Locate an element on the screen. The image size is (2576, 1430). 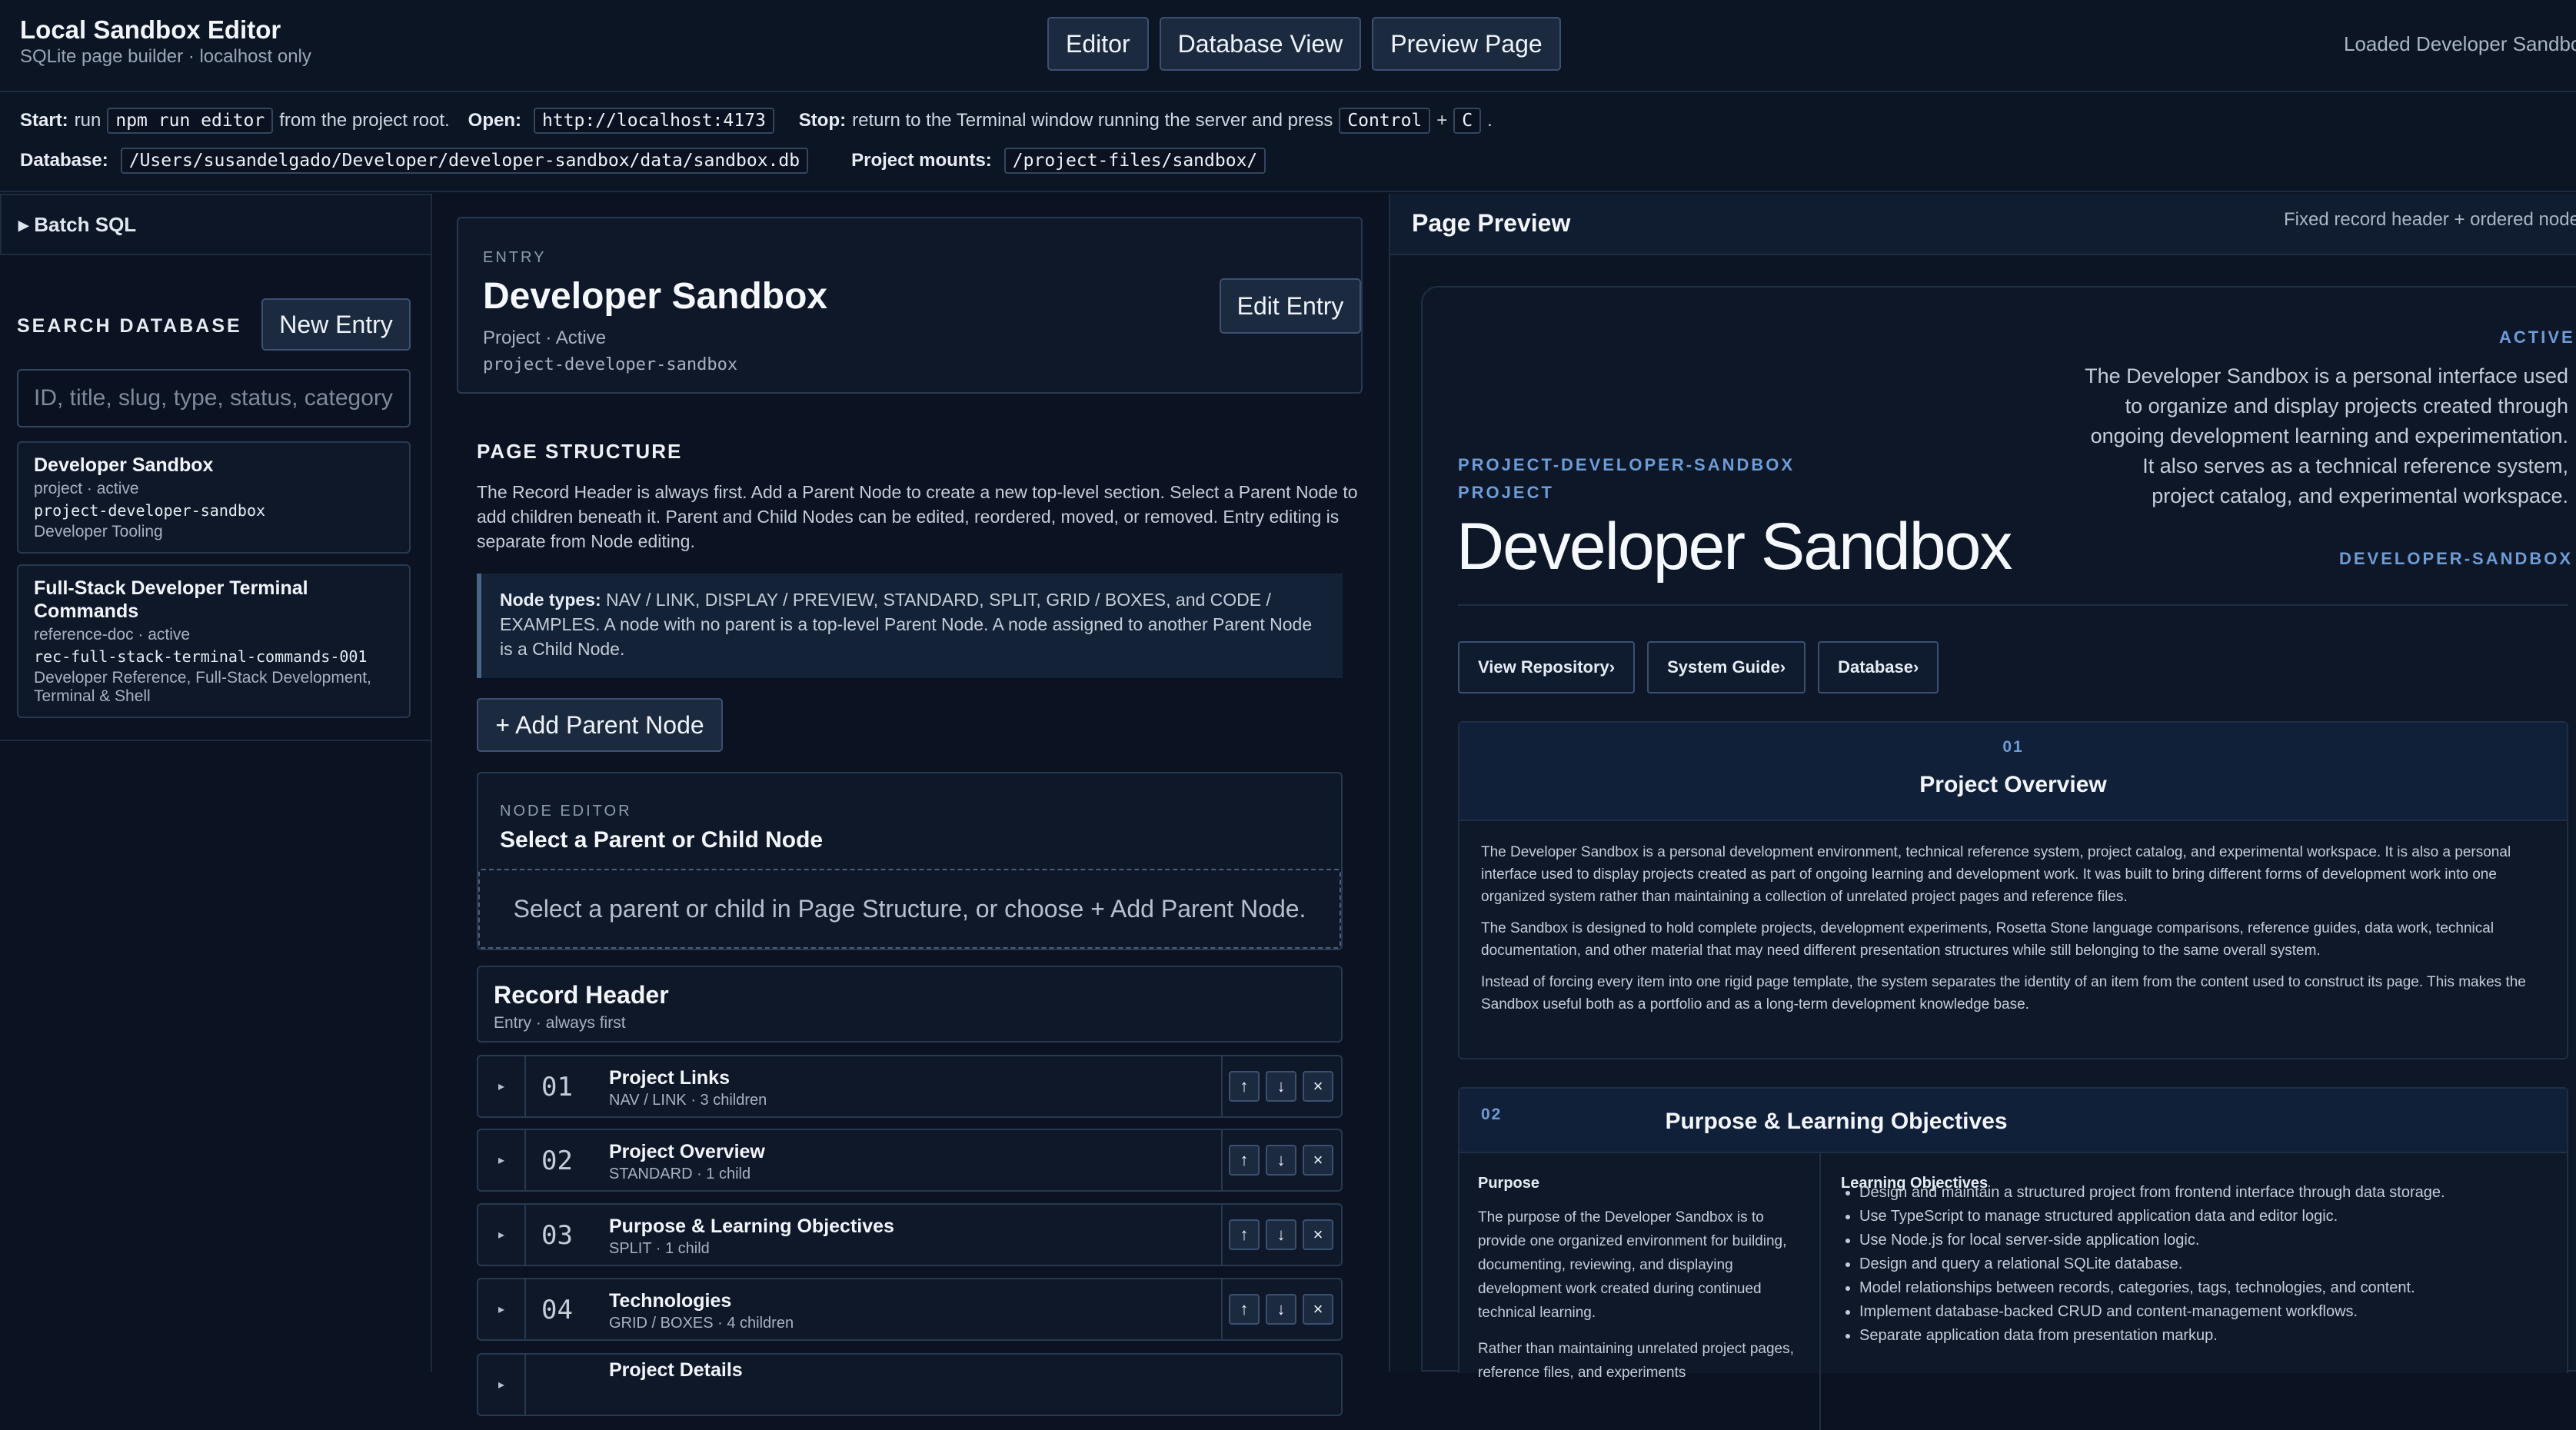
result-title: Developer Sandbox is located at coordinates (124, 465).